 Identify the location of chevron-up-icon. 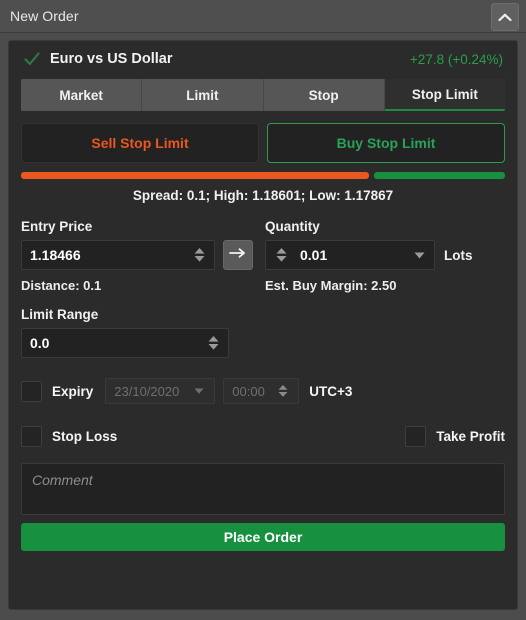
(505, 17).